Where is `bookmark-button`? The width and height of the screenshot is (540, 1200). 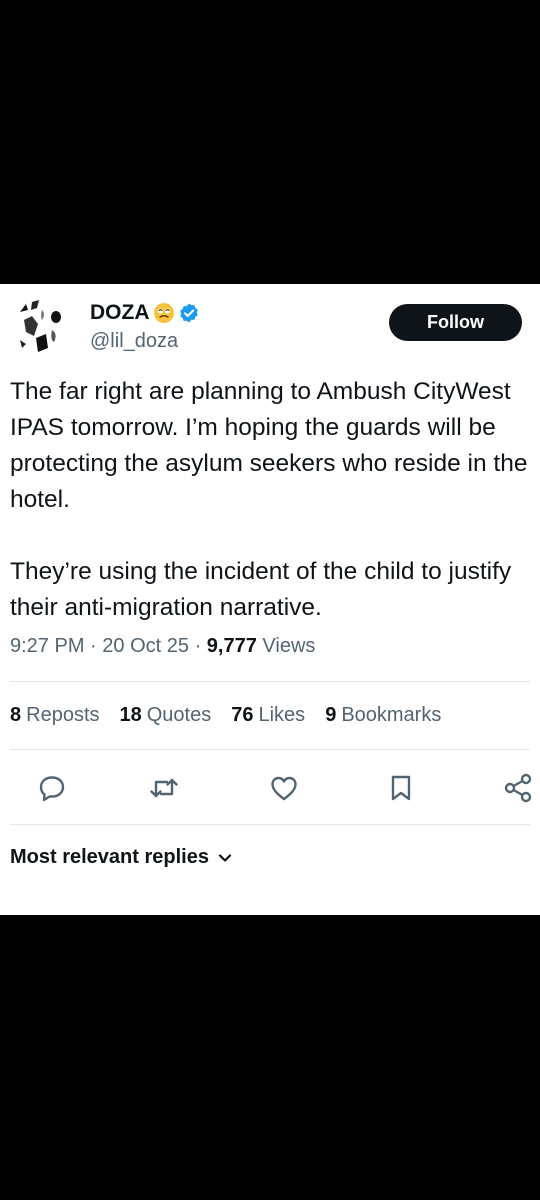
bookmark-button is located at coordinates (401, 788).